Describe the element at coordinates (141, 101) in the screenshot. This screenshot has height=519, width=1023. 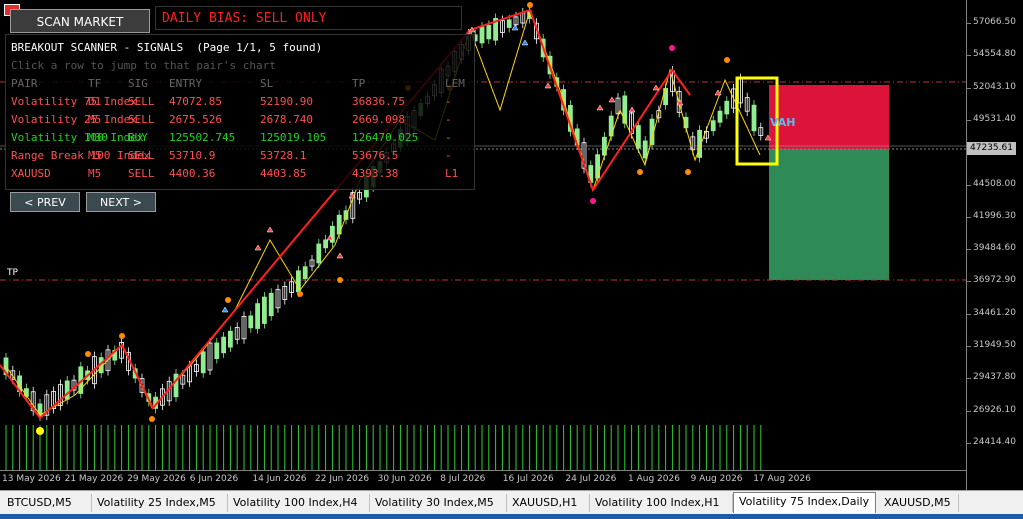
I see `row-0-sig: SELL` at that location.